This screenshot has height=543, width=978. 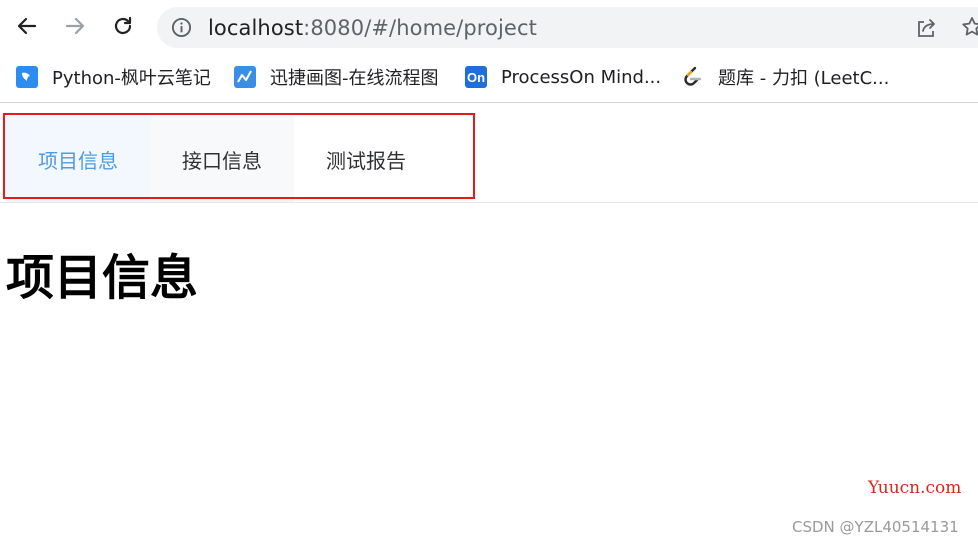 I want to click on url-path: :8080/#/home/project, so click(x=420, y=28).